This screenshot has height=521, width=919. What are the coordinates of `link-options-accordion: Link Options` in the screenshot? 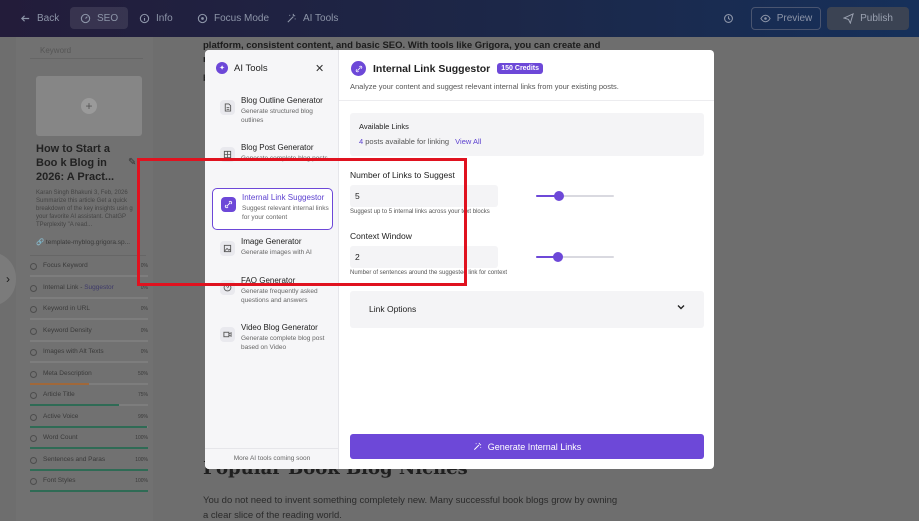 It's located at (527, 309).